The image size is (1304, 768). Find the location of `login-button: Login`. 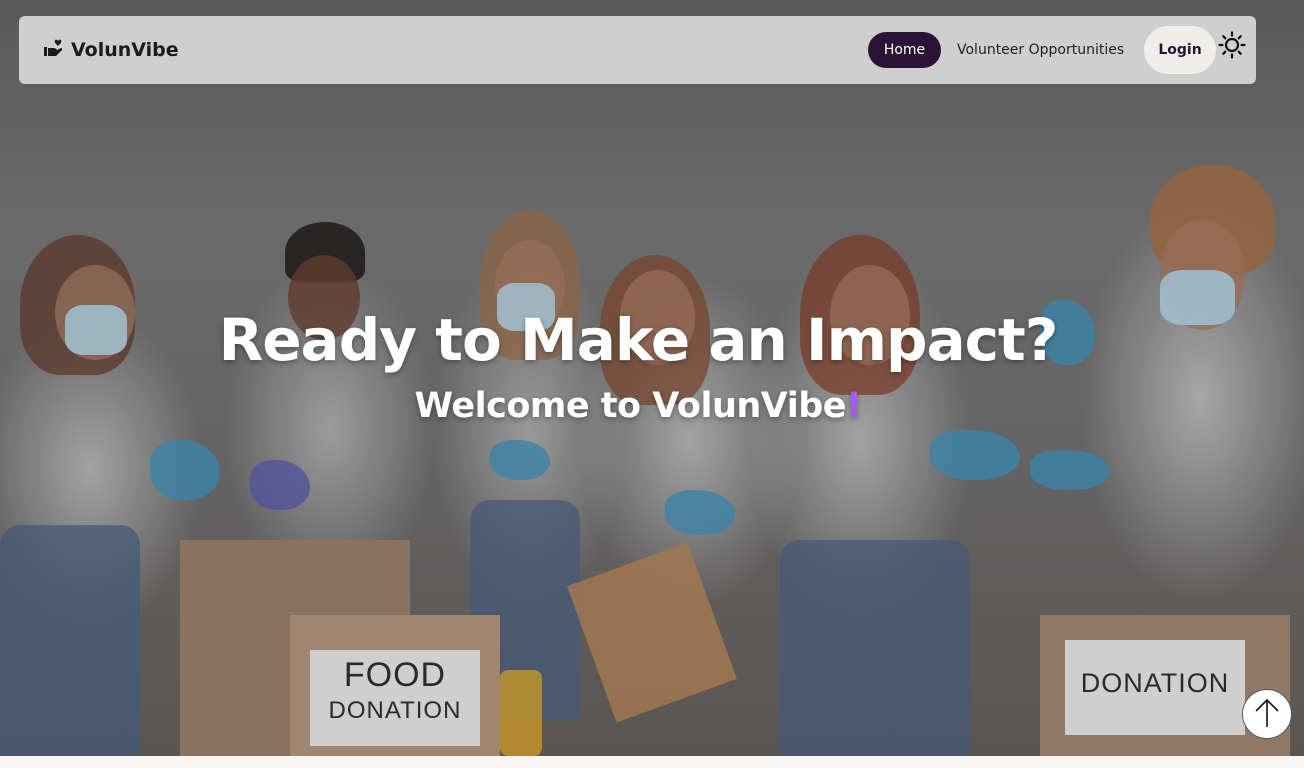

login-button: Login is located at coordinates (1180, 50).